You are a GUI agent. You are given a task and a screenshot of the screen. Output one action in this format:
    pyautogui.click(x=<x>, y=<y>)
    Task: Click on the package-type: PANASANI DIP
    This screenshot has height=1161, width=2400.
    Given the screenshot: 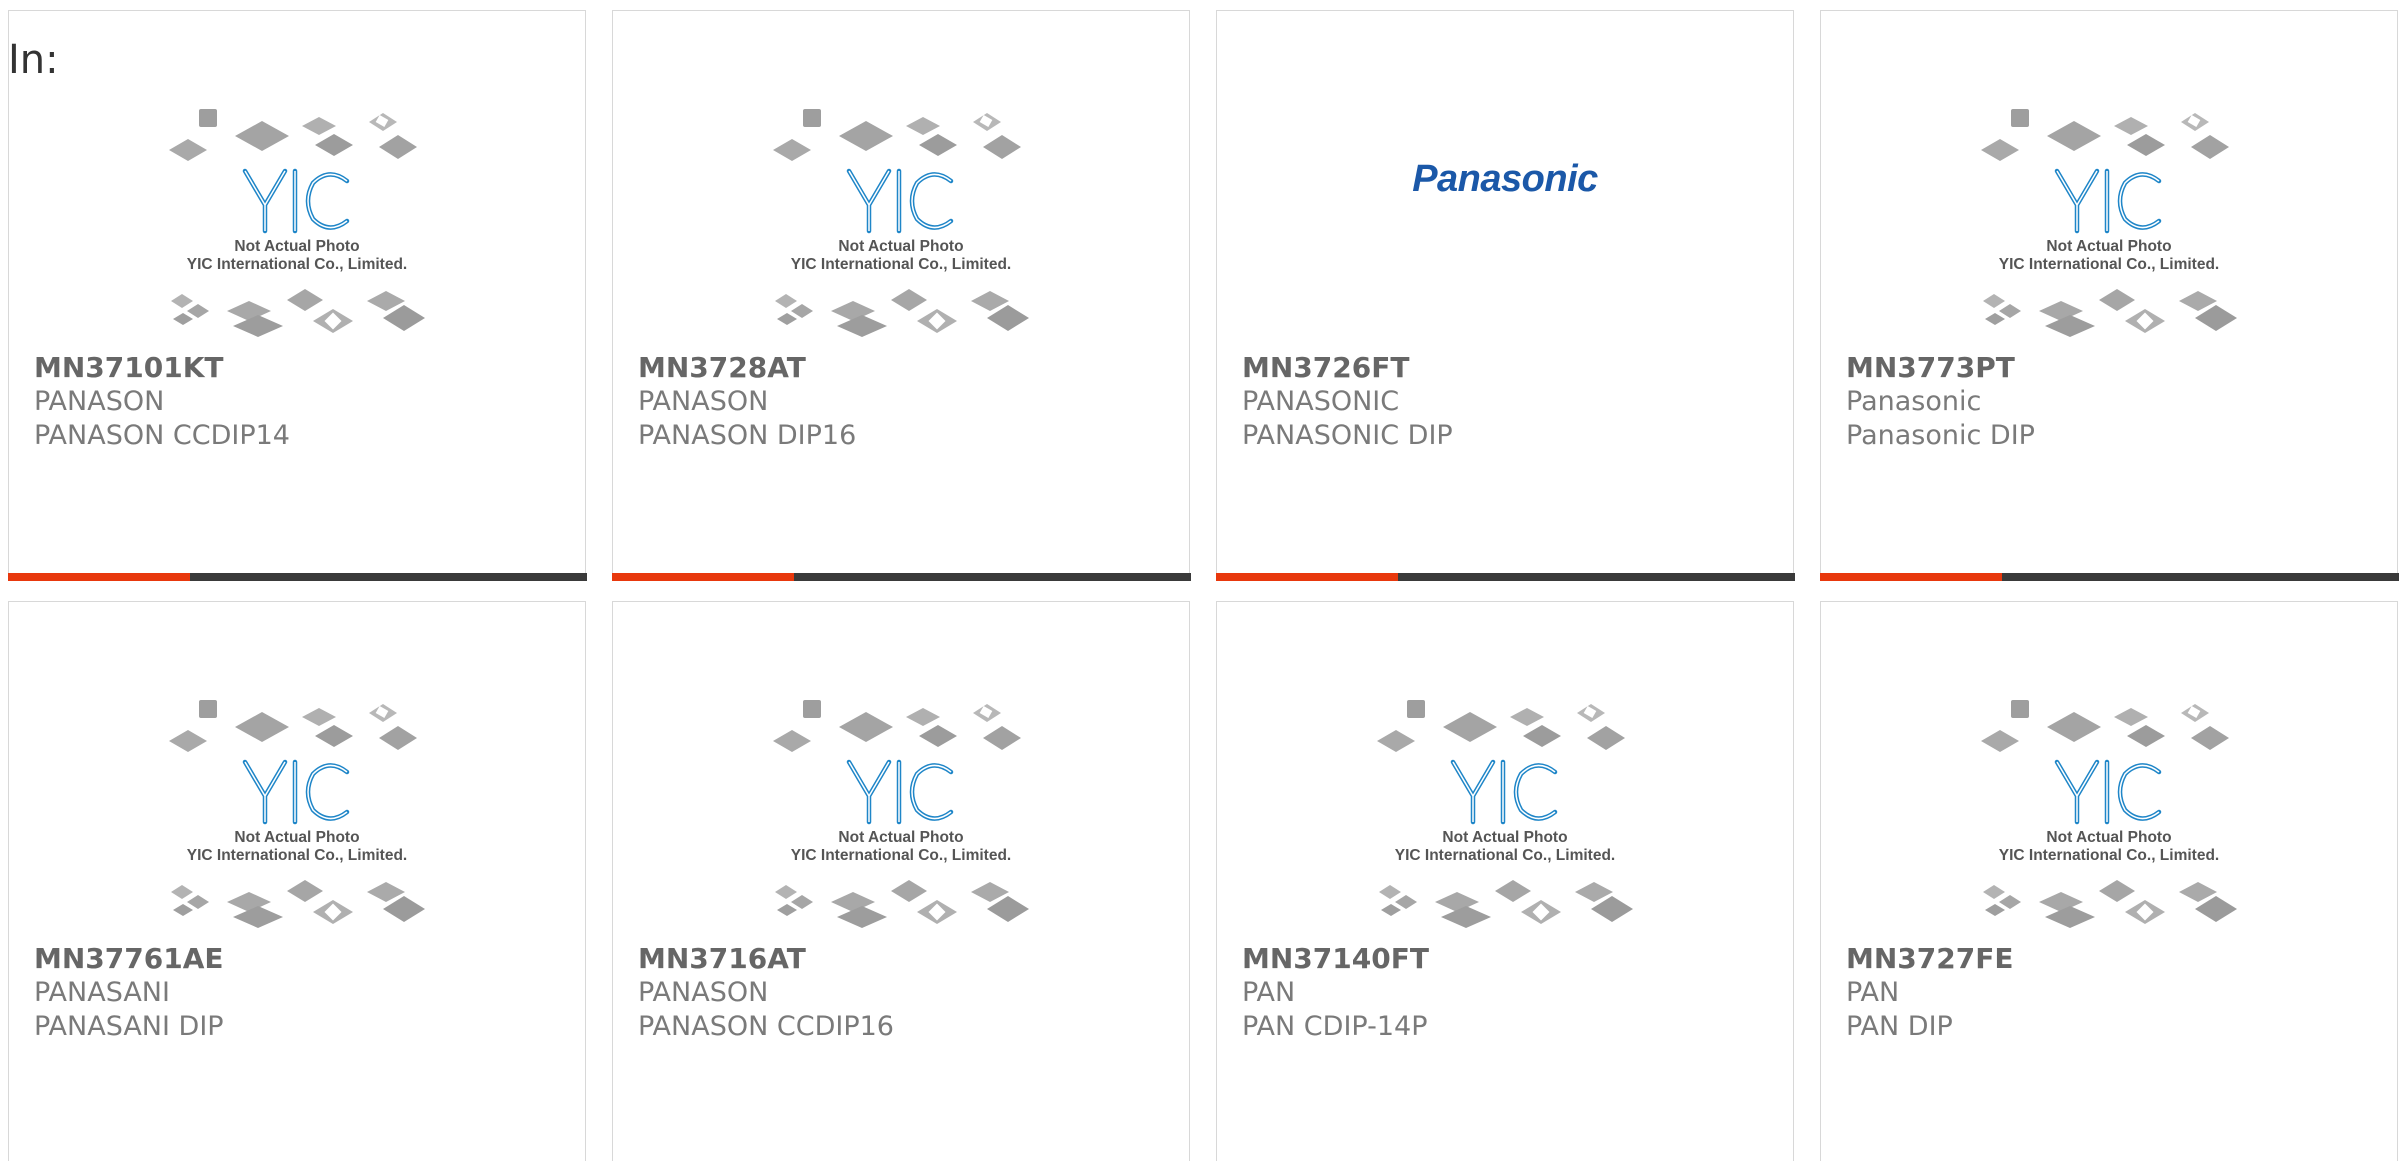 What is the action you would take?
    pyautogui.click(x=129, y=1026)
    